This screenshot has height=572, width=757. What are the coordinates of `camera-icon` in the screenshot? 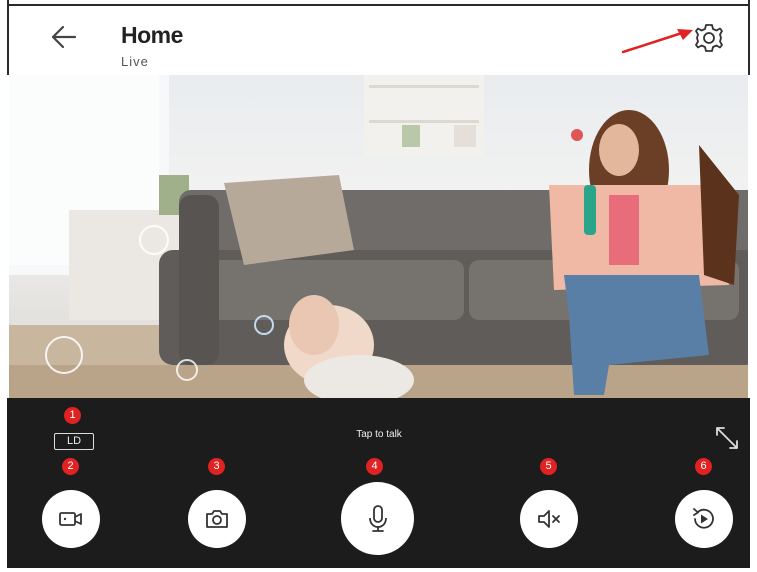 It's located at (217, 519).